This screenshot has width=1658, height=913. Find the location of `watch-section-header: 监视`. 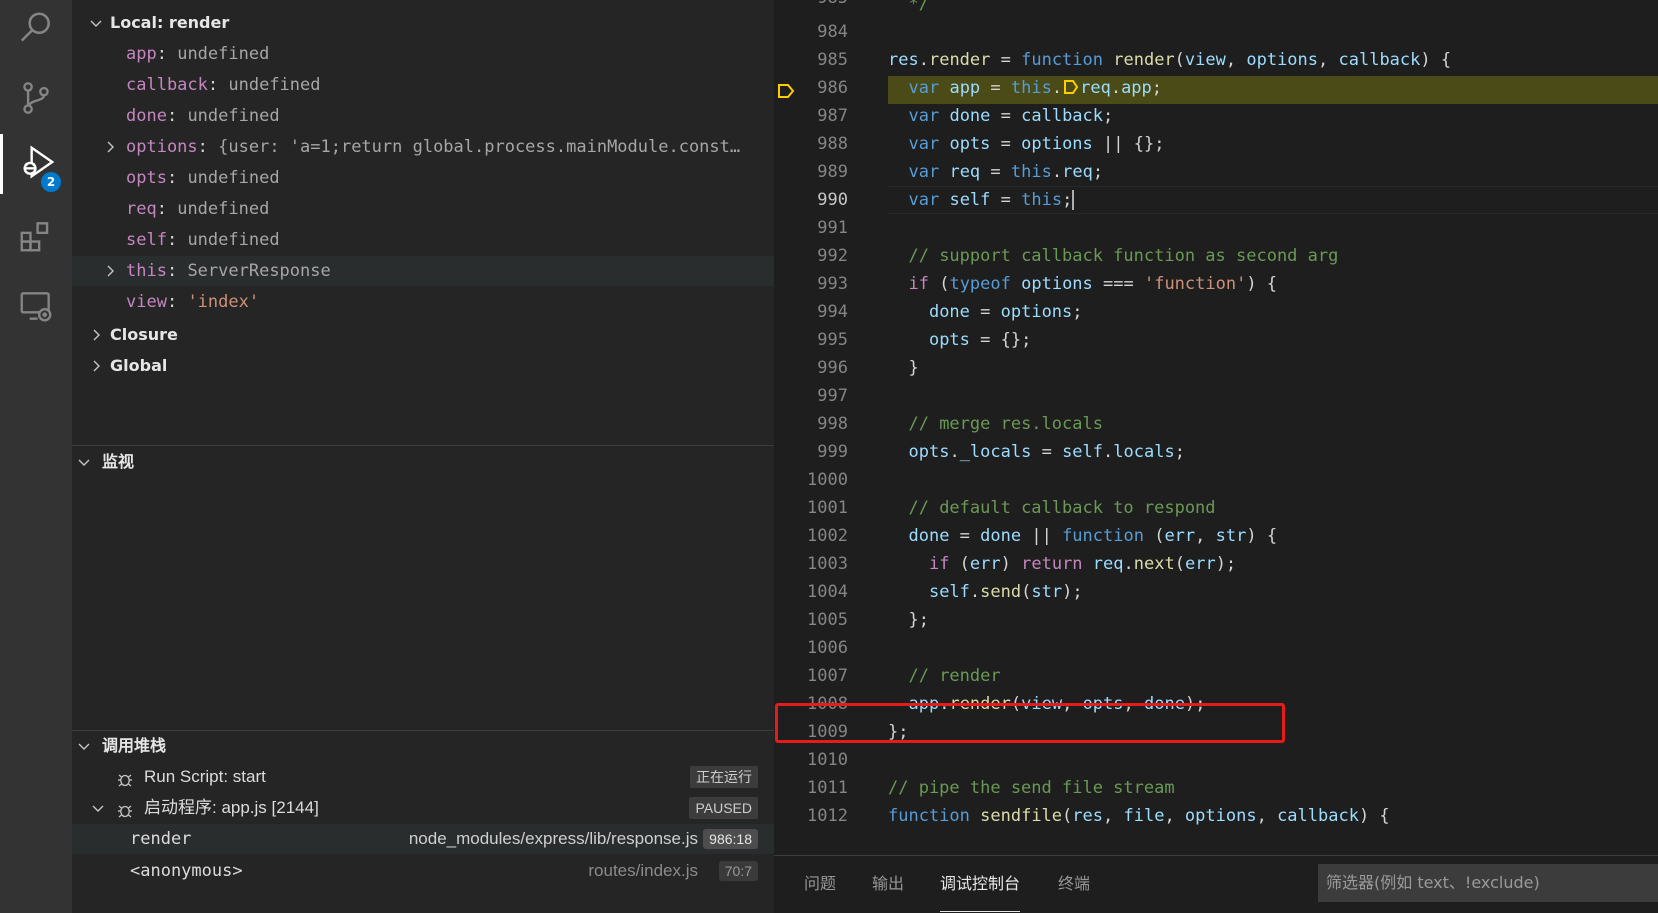

watch-section-header: 监视 is located at coordinates (423, 462).